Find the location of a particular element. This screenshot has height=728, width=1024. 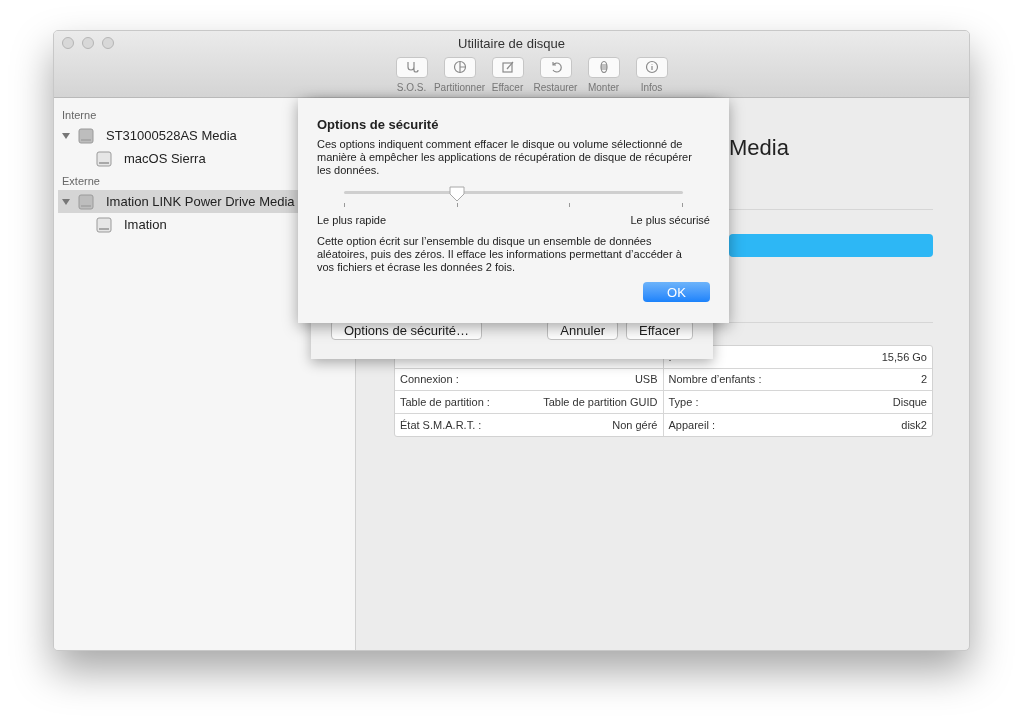

info-label: : is located at coordinates (670, 357).